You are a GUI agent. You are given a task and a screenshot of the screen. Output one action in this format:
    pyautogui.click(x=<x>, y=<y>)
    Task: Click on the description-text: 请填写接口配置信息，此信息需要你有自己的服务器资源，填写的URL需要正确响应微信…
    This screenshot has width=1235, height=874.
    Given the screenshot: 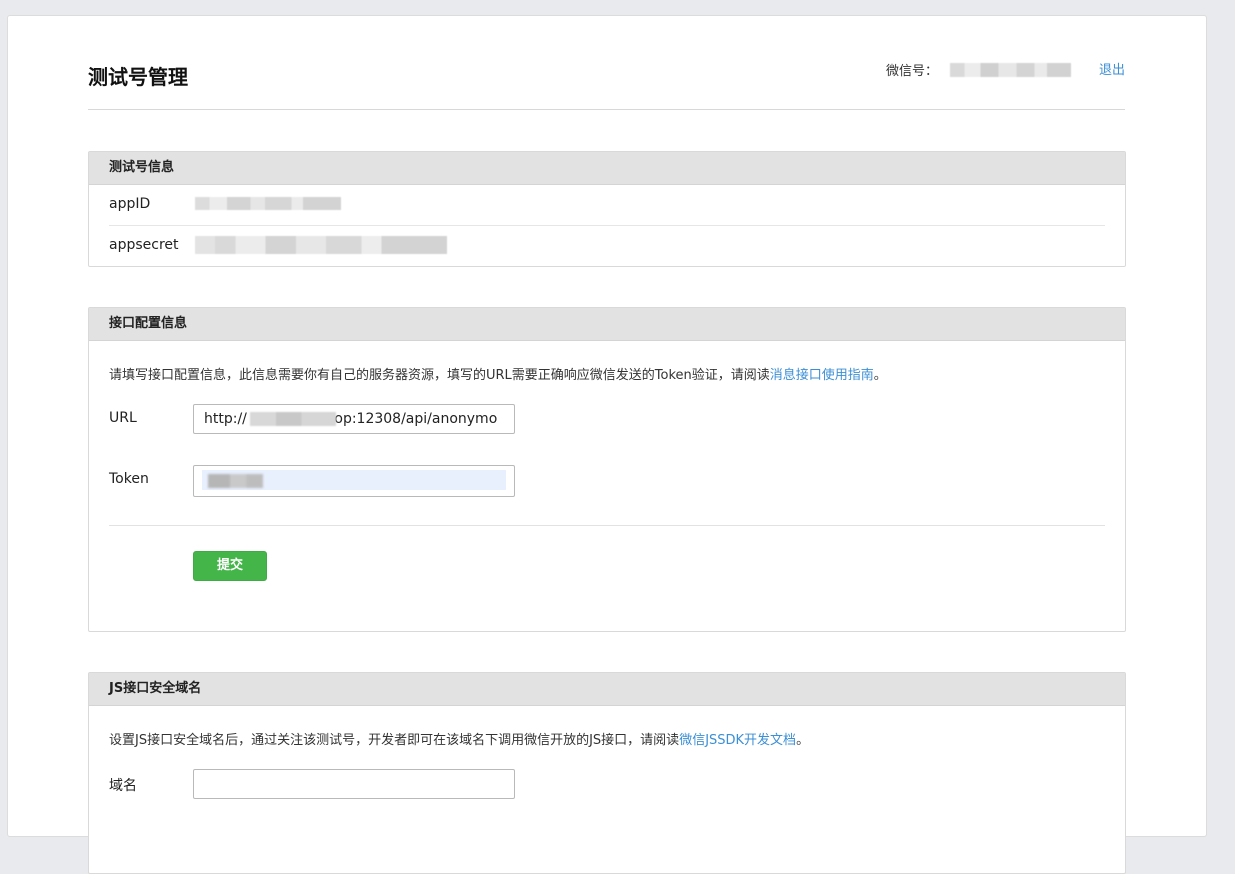 What is the action you would take?
    pyautogui.click(x=439, y=375)
    